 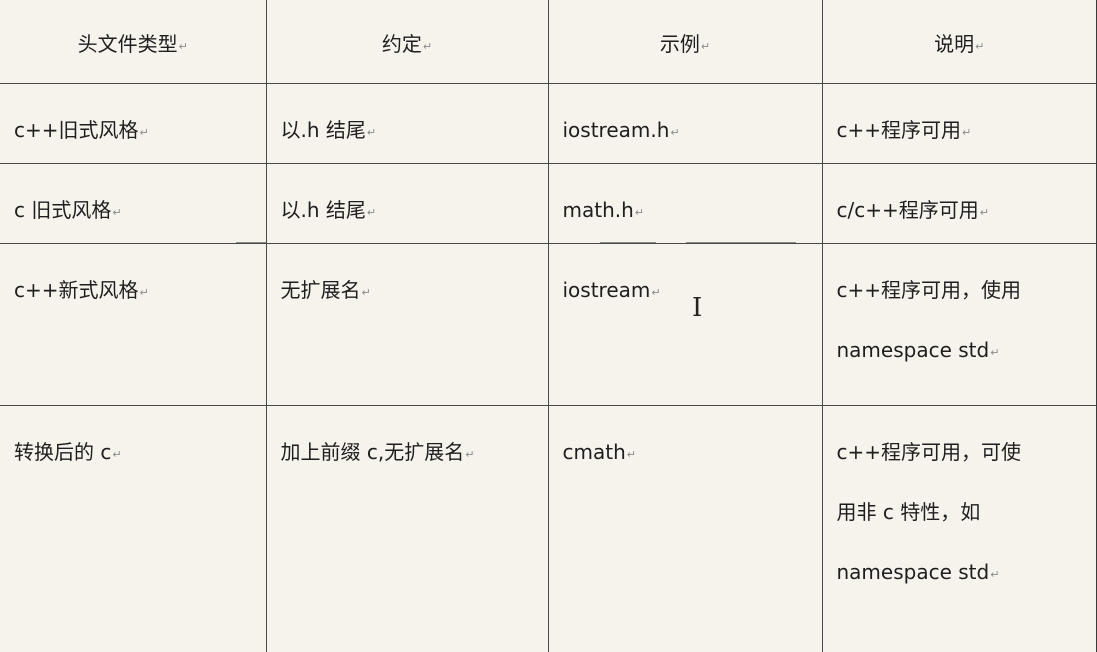 I want to click on cell-type: 转换后的 c↵, so click(x=133, y=528).